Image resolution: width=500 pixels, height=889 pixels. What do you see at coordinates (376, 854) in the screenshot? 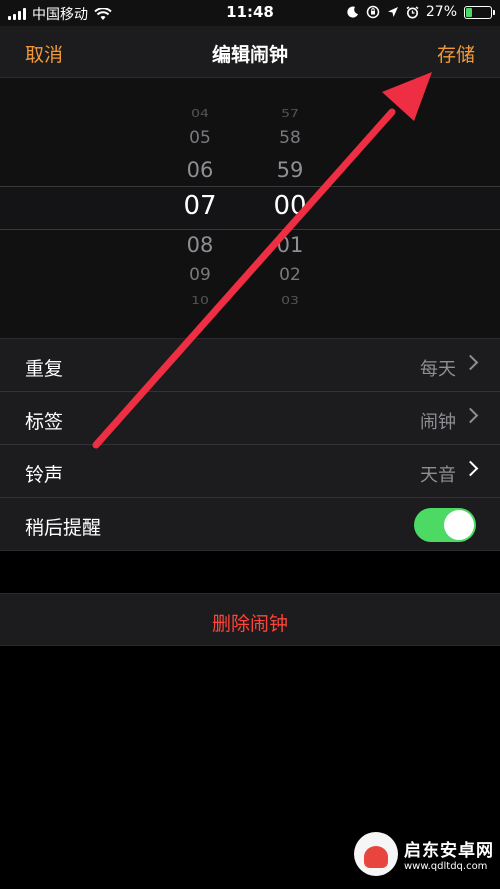
I see `watermark-logo-icon` at bounding box center [376, 854].